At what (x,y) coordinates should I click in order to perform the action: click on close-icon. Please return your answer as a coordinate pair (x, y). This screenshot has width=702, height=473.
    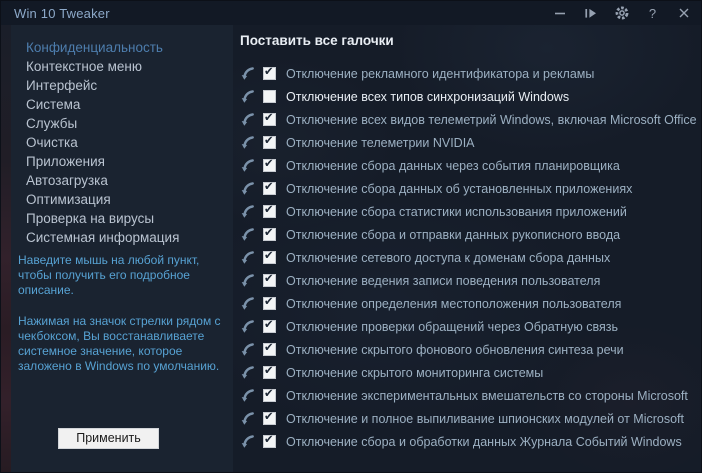
    Looking at the image, I should click on (683, 13).